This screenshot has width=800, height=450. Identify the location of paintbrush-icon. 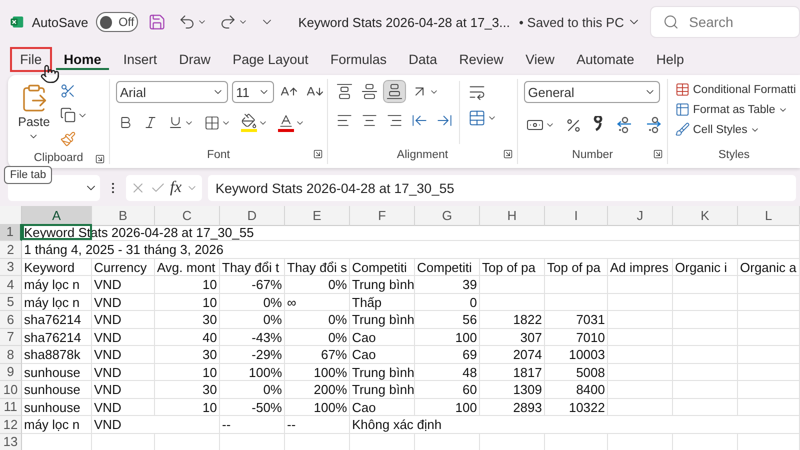
(68, 139).